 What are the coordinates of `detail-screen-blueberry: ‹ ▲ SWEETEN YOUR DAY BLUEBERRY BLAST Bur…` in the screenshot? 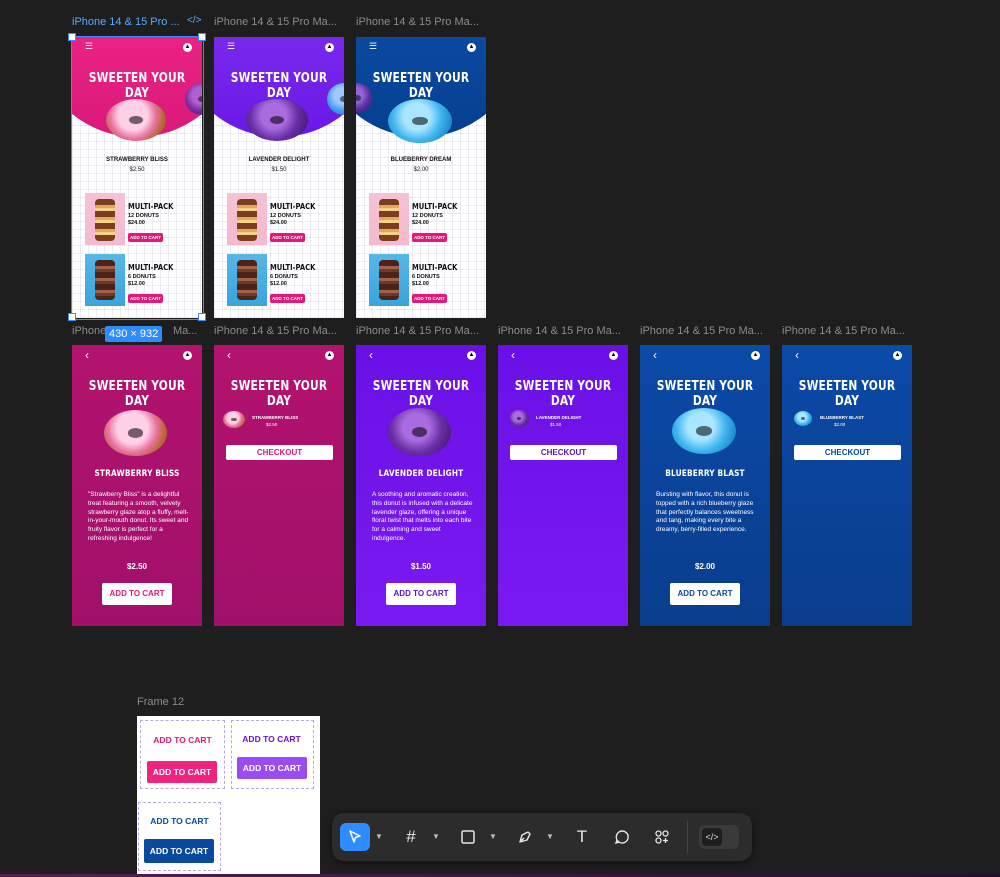 It's located at (705, 485).